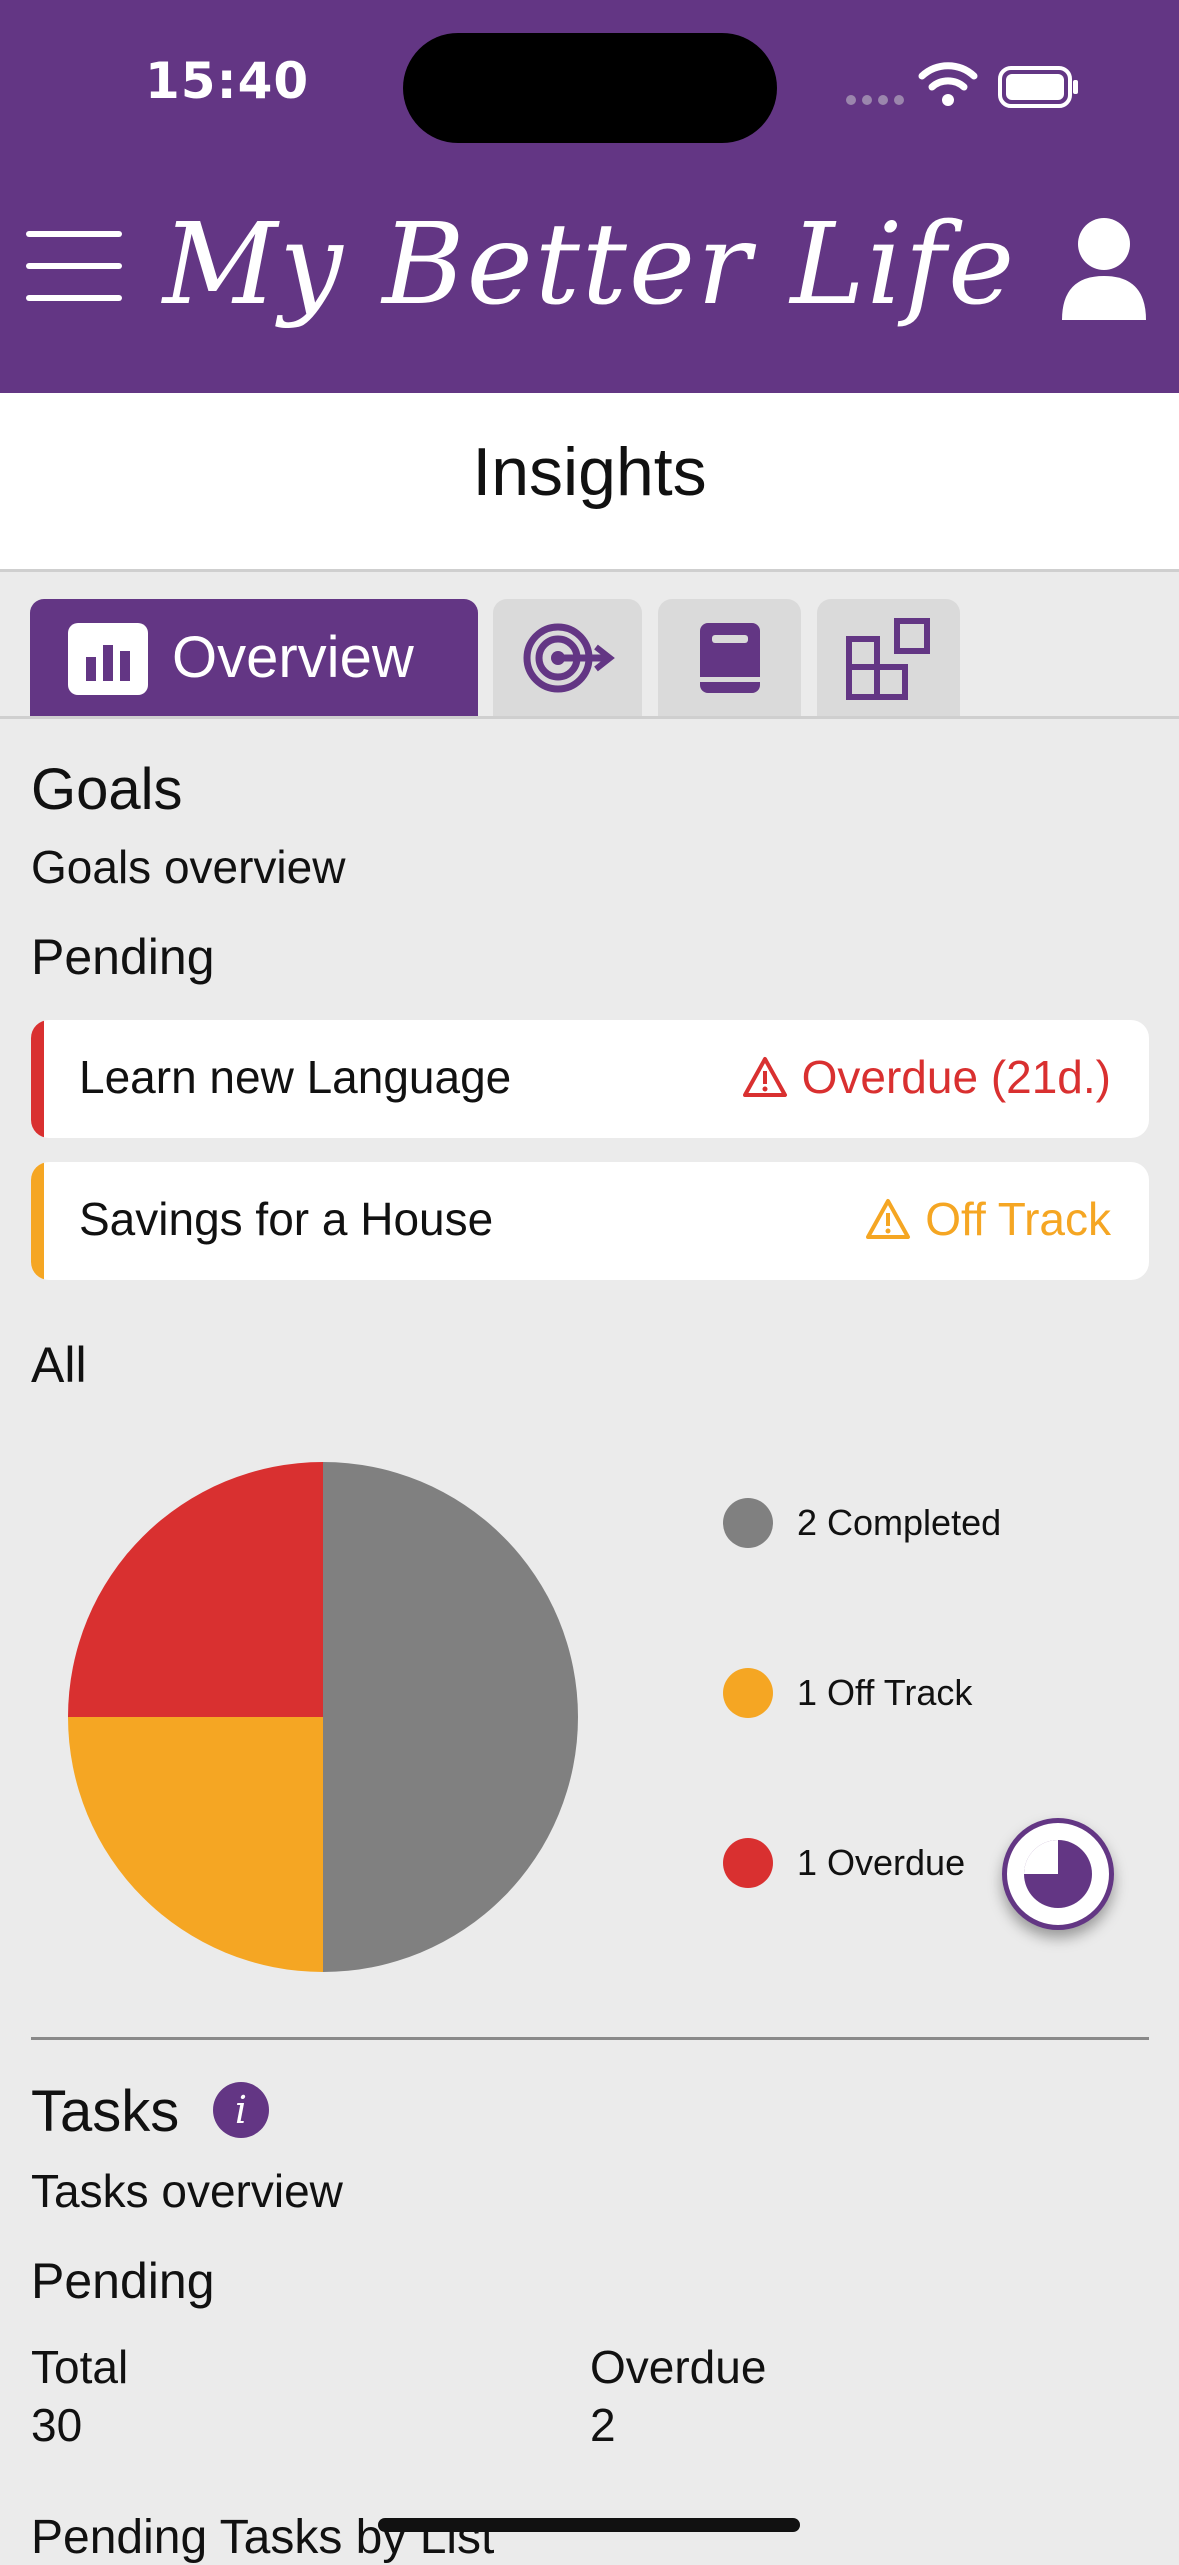 The width and height of the screenshot is (1179, 2565). I want to click on goal-status: Off Track, so click(988, 1219).